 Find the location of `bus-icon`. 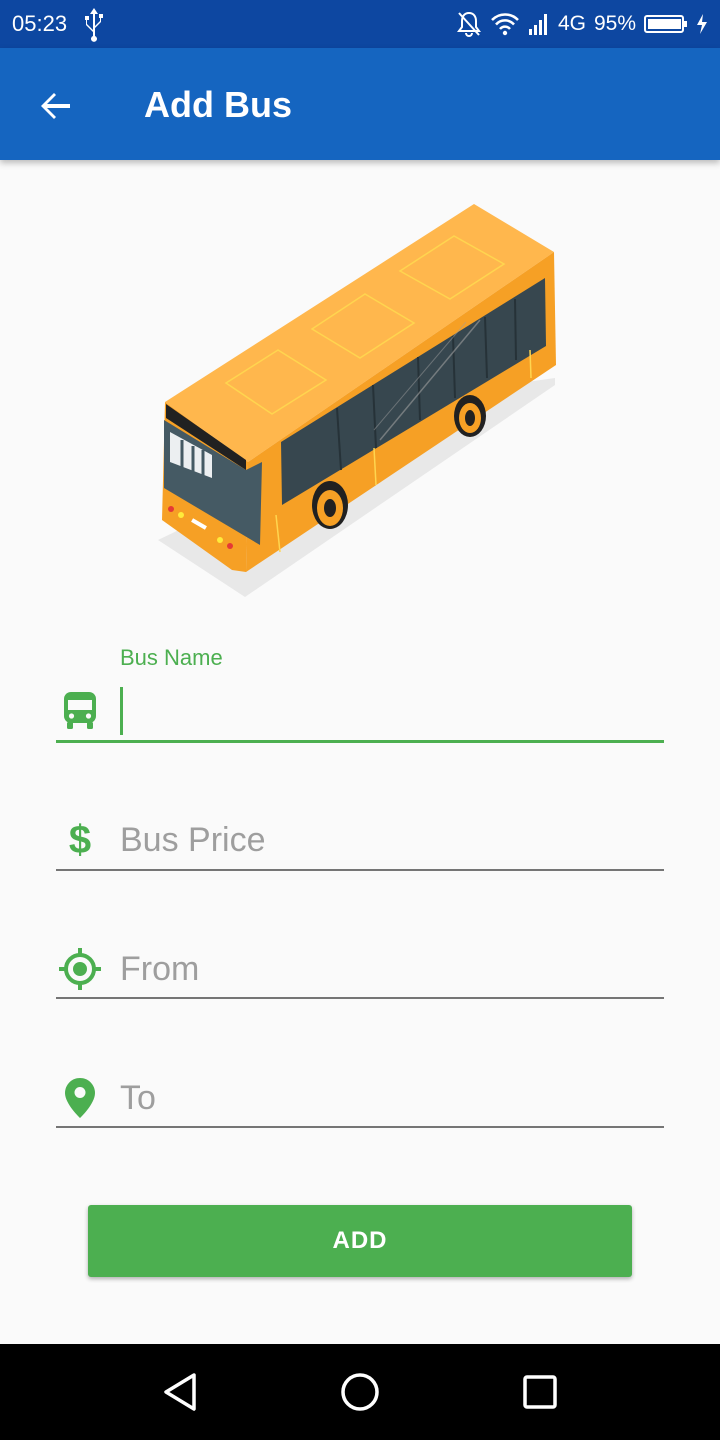

bus-icon is located at coordinates (80, 711).